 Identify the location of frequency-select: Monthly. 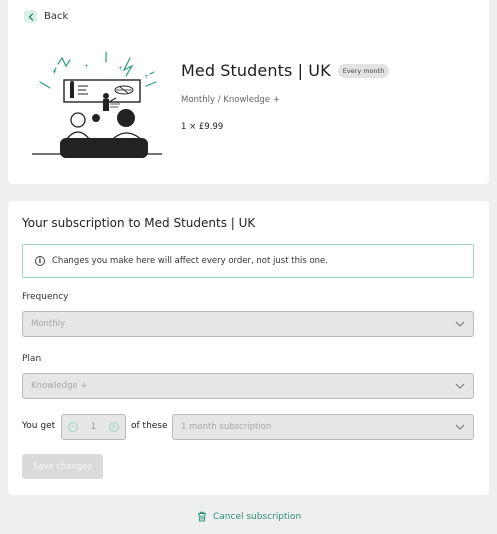
(248, 324).